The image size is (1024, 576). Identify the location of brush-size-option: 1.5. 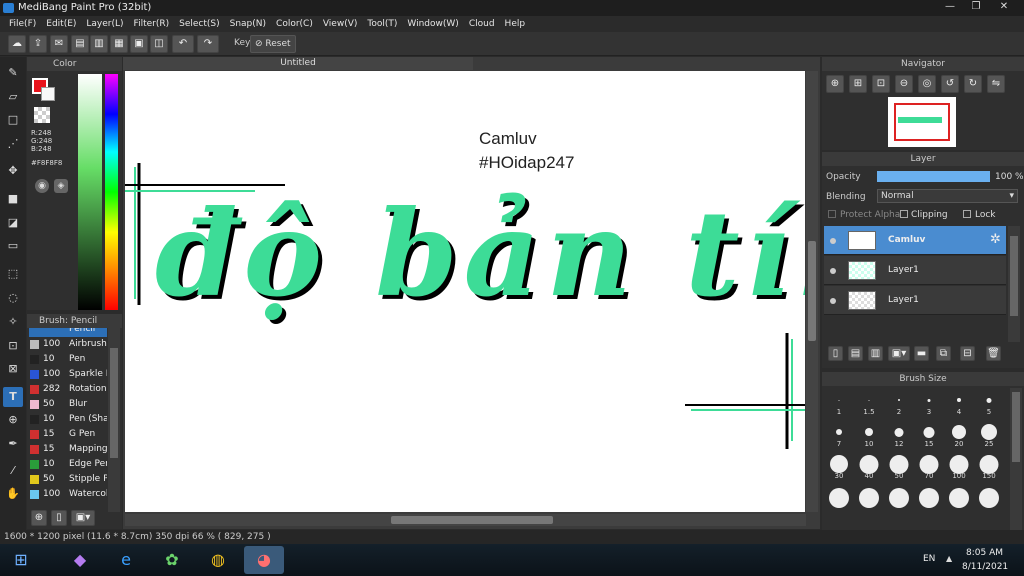
(869, 403).